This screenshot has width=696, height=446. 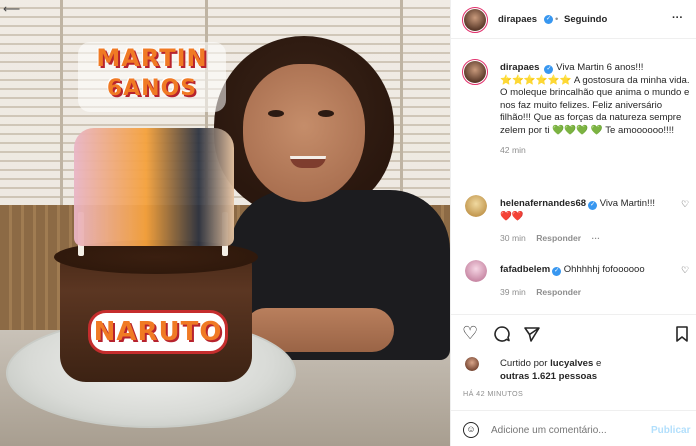 I want to click on save-bookmark-icon, so click(x=682, y=334).